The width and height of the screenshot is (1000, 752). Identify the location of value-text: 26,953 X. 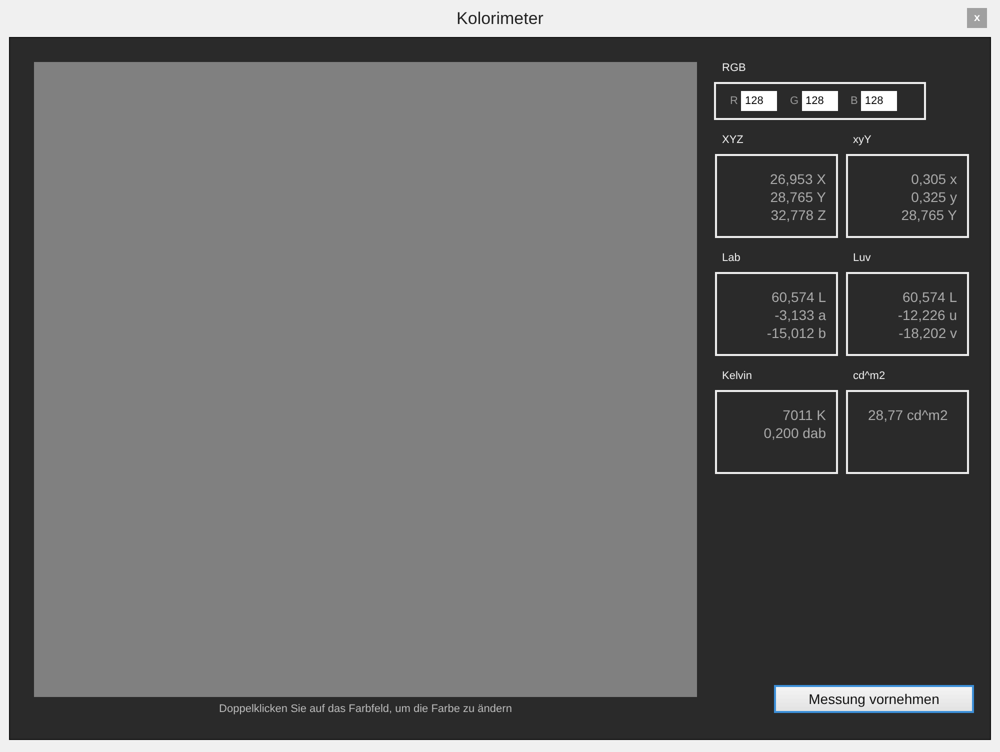
(798, 179).